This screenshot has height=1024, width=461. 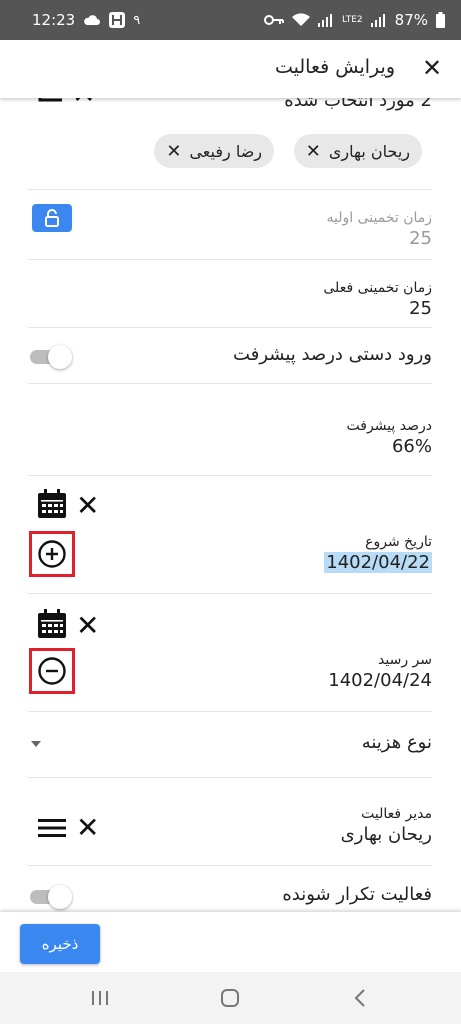 What do you see at coordinates (369, 151) in the screenshot?
I see `chip-label: ریحان بهاری` at bounding box center [369, 151].